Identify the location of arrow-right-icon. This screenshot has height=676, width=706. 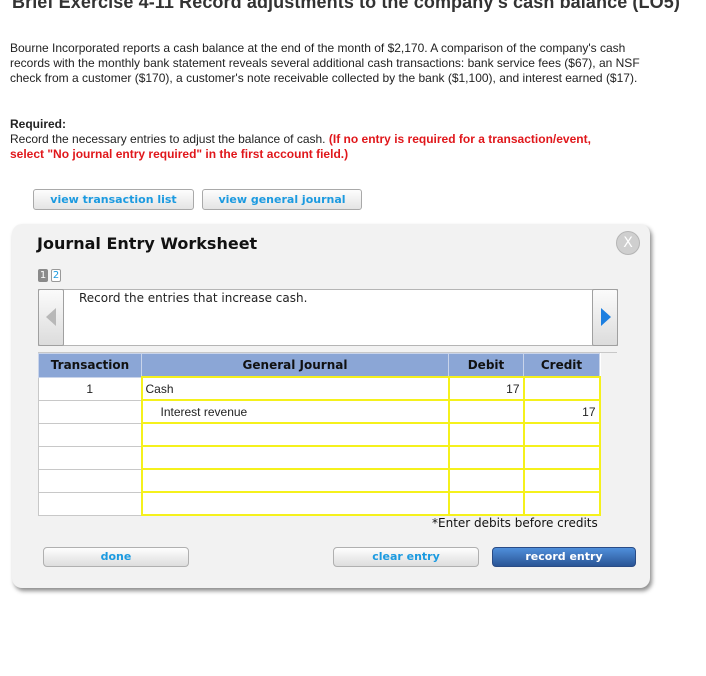
(606, 317).